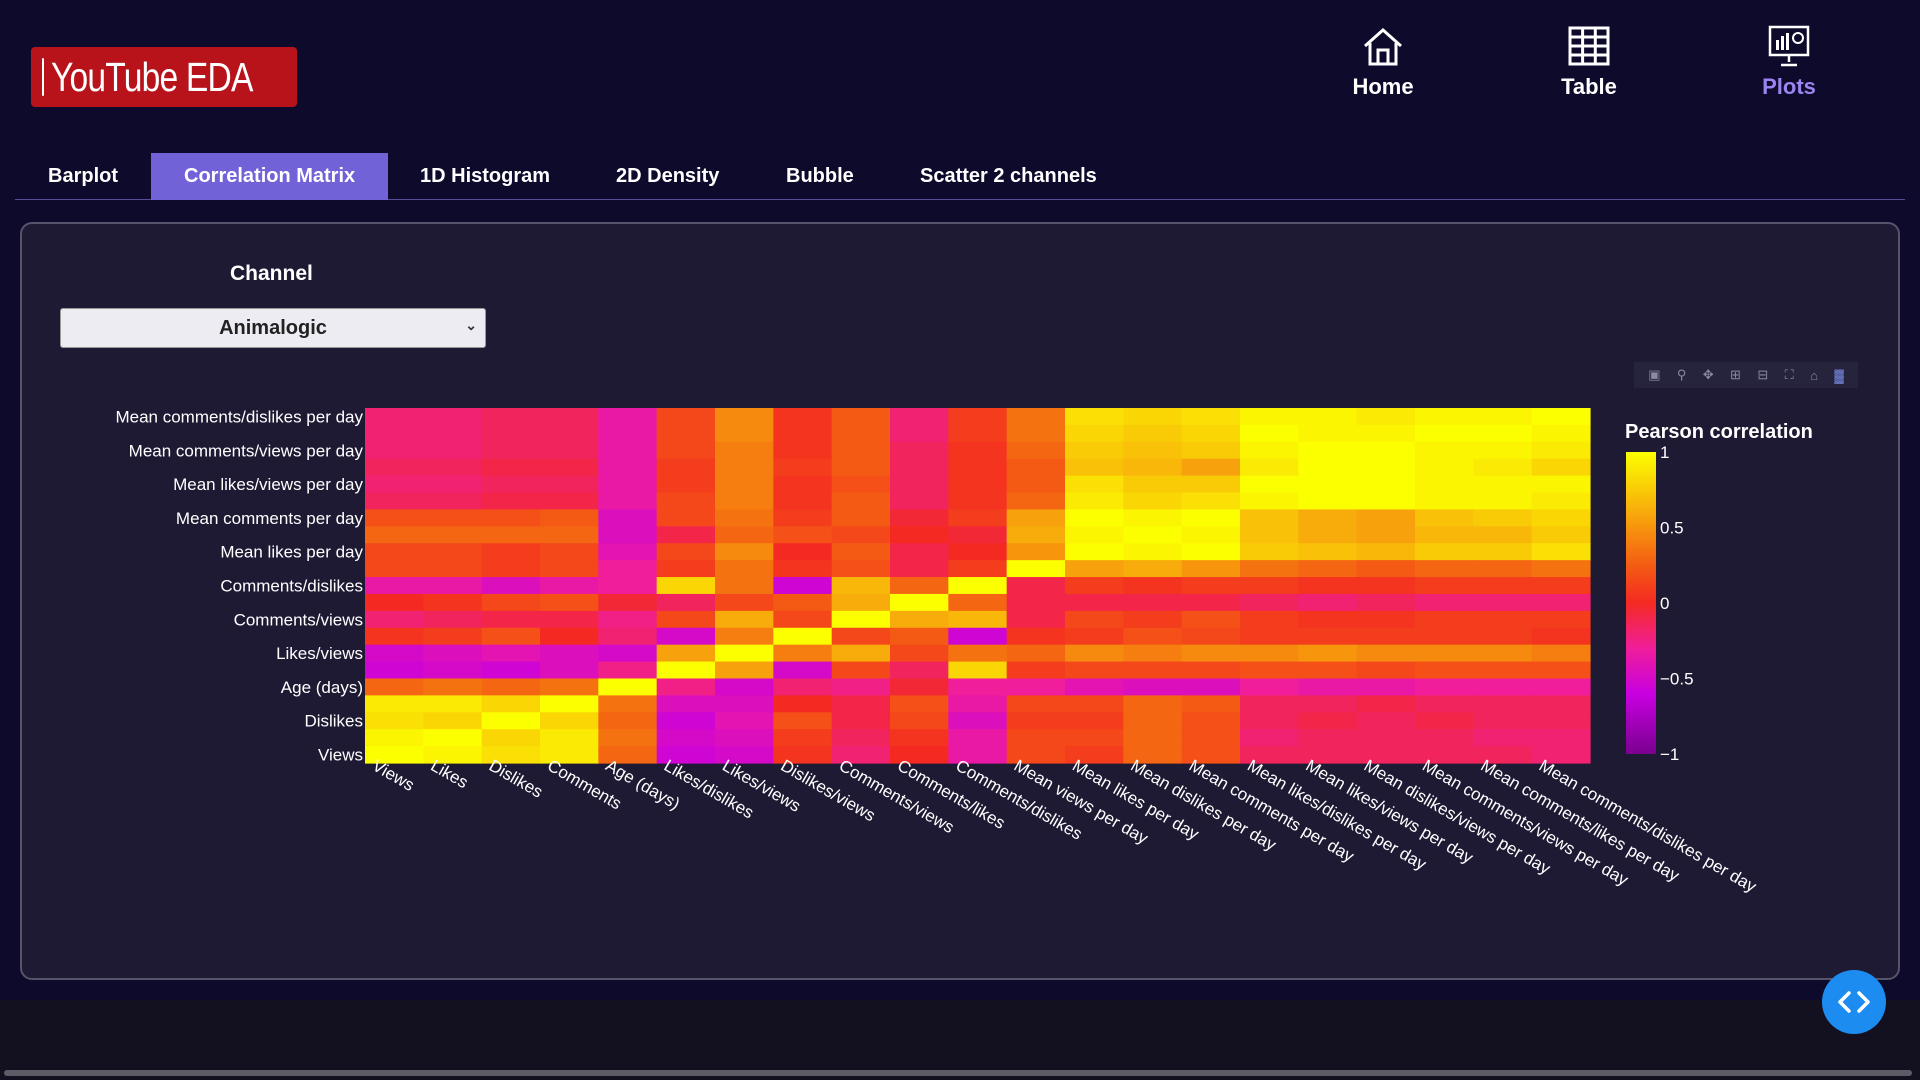 The image size is (1920, 1080). I want to click on code-toggle-button, so click(1854, 1002).